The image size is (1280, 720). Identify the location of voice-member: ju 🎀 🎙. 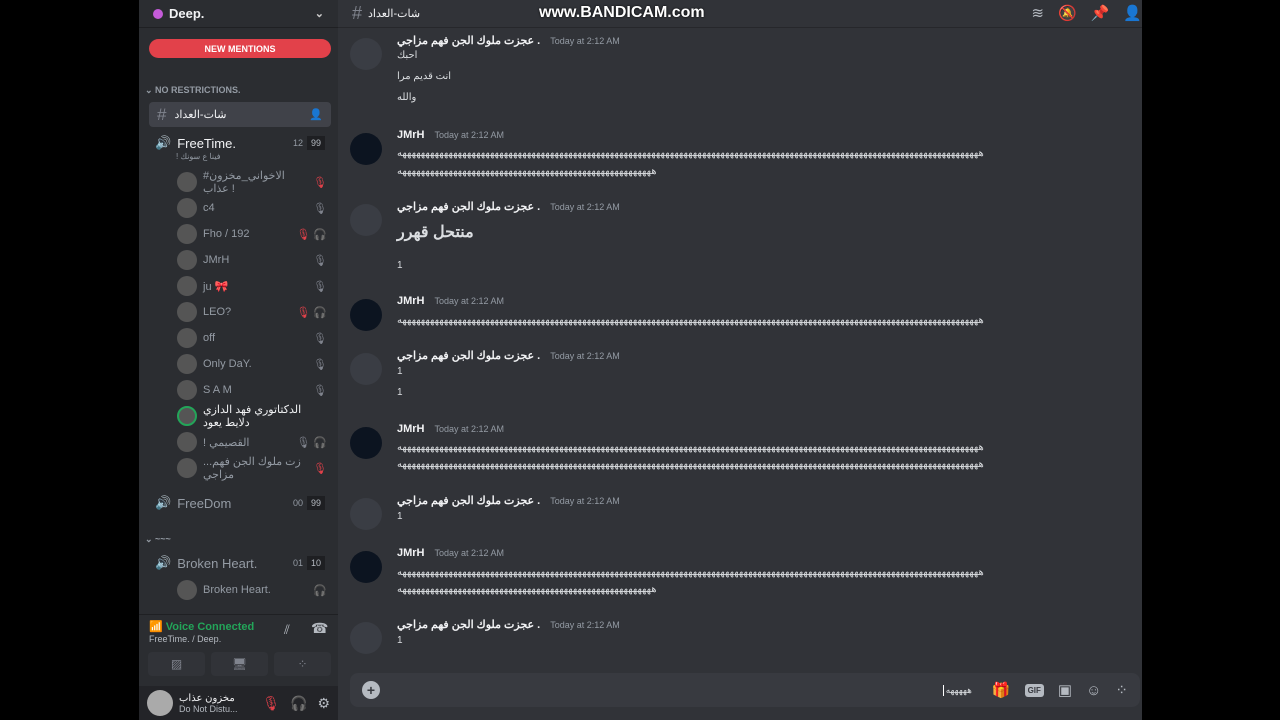
(252, 286).